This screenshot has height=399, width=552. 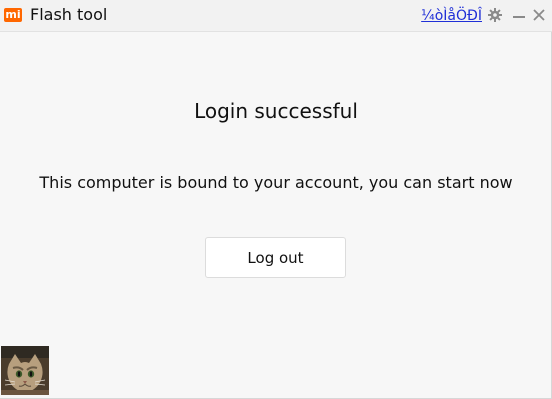 I want to click on language-switch-link: ¼òÌåÖÐÎ, so click(x=451, y=16).